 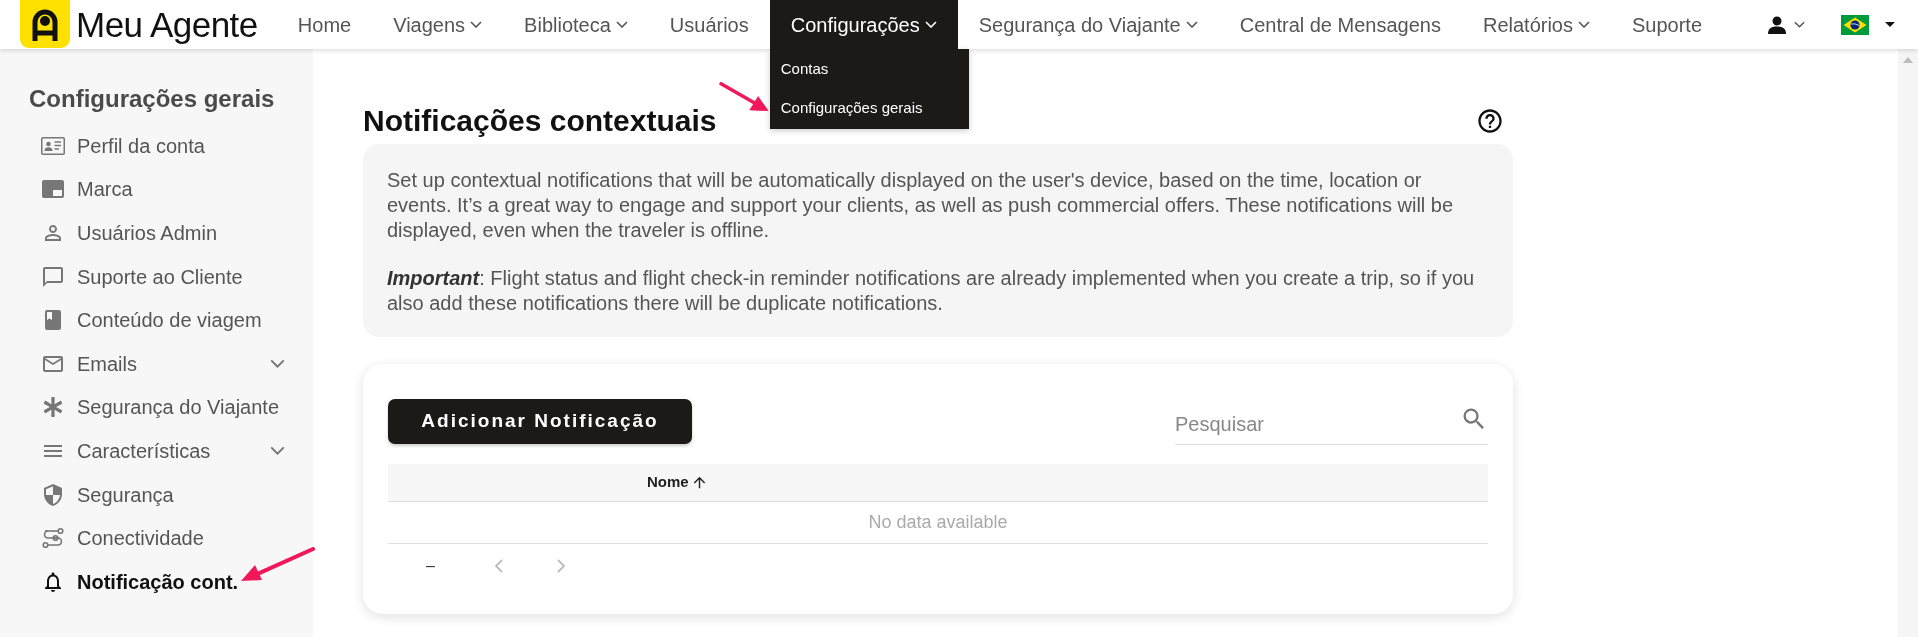 What do you see at coordinates (157, 581) in the screenshot?
I see `sidebar-item: Notificação cont.` at bounding box center [157, 581].